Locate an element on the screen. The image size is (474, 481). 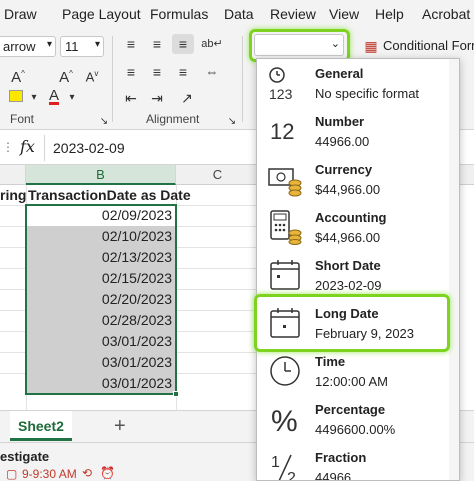
calendar-icon is located at coordinates (285, 275).